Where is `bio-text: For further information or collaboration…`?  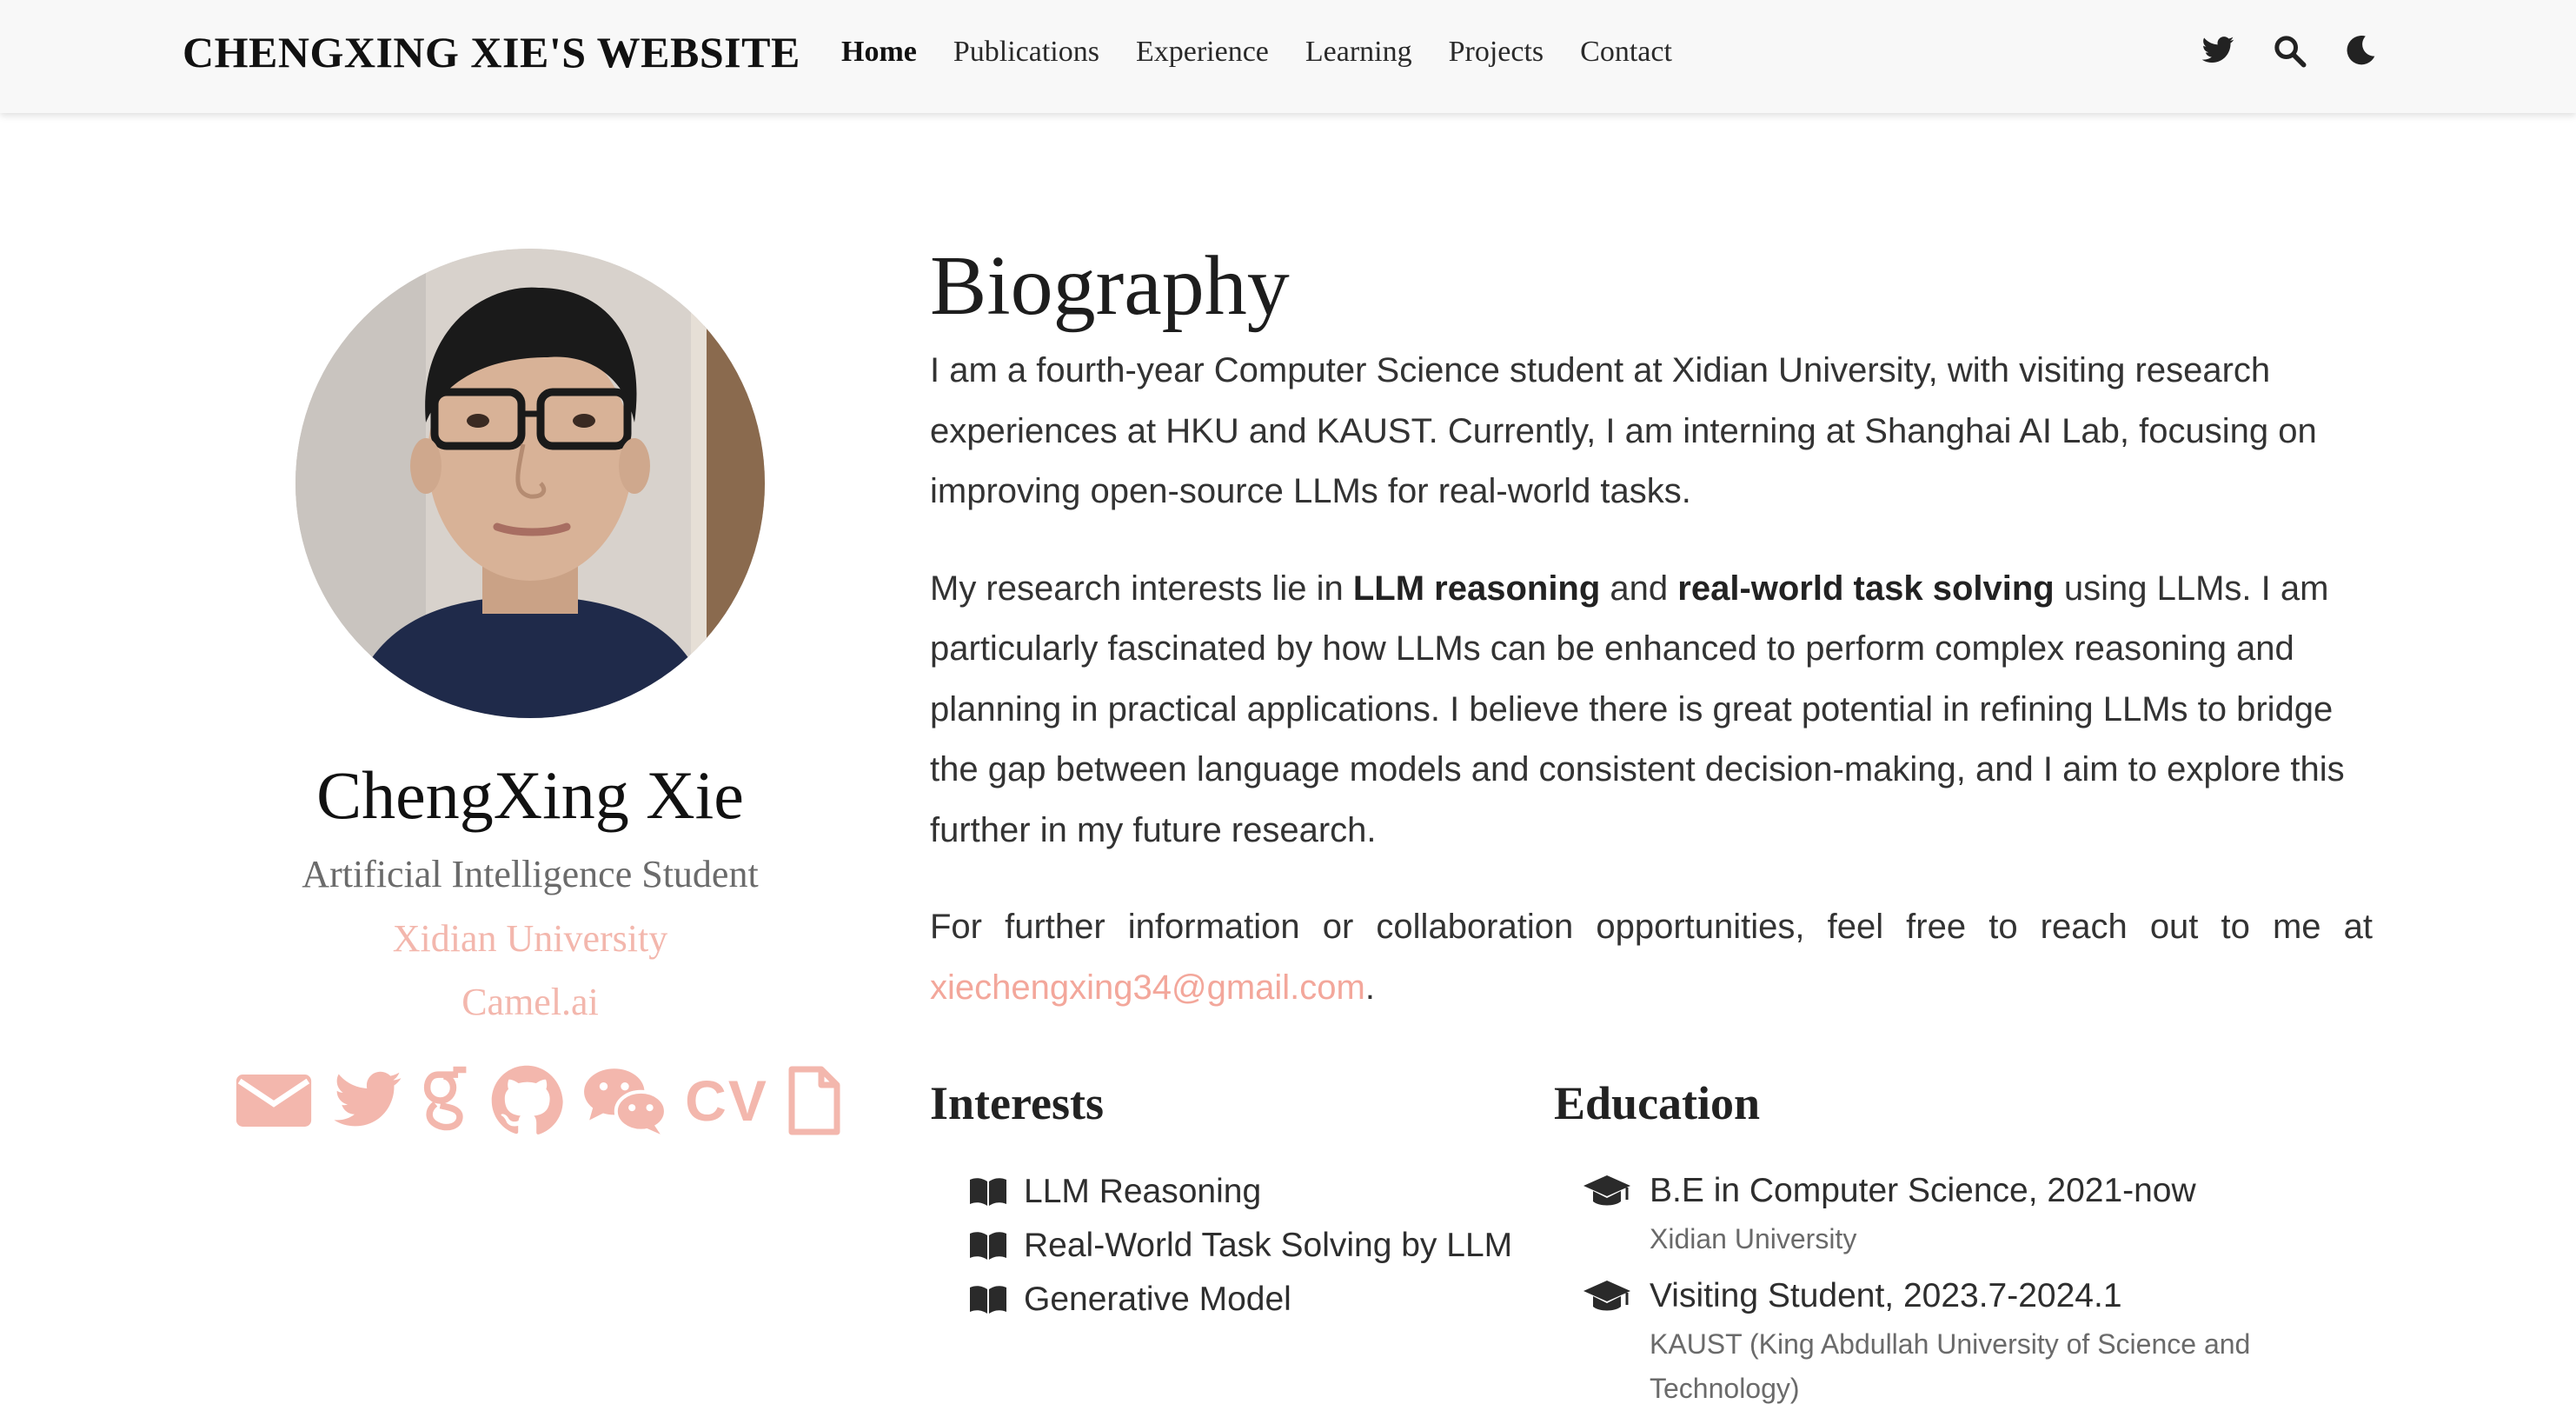 bio-text: For further information or collaboration… is located at coordinates (1651, 927).